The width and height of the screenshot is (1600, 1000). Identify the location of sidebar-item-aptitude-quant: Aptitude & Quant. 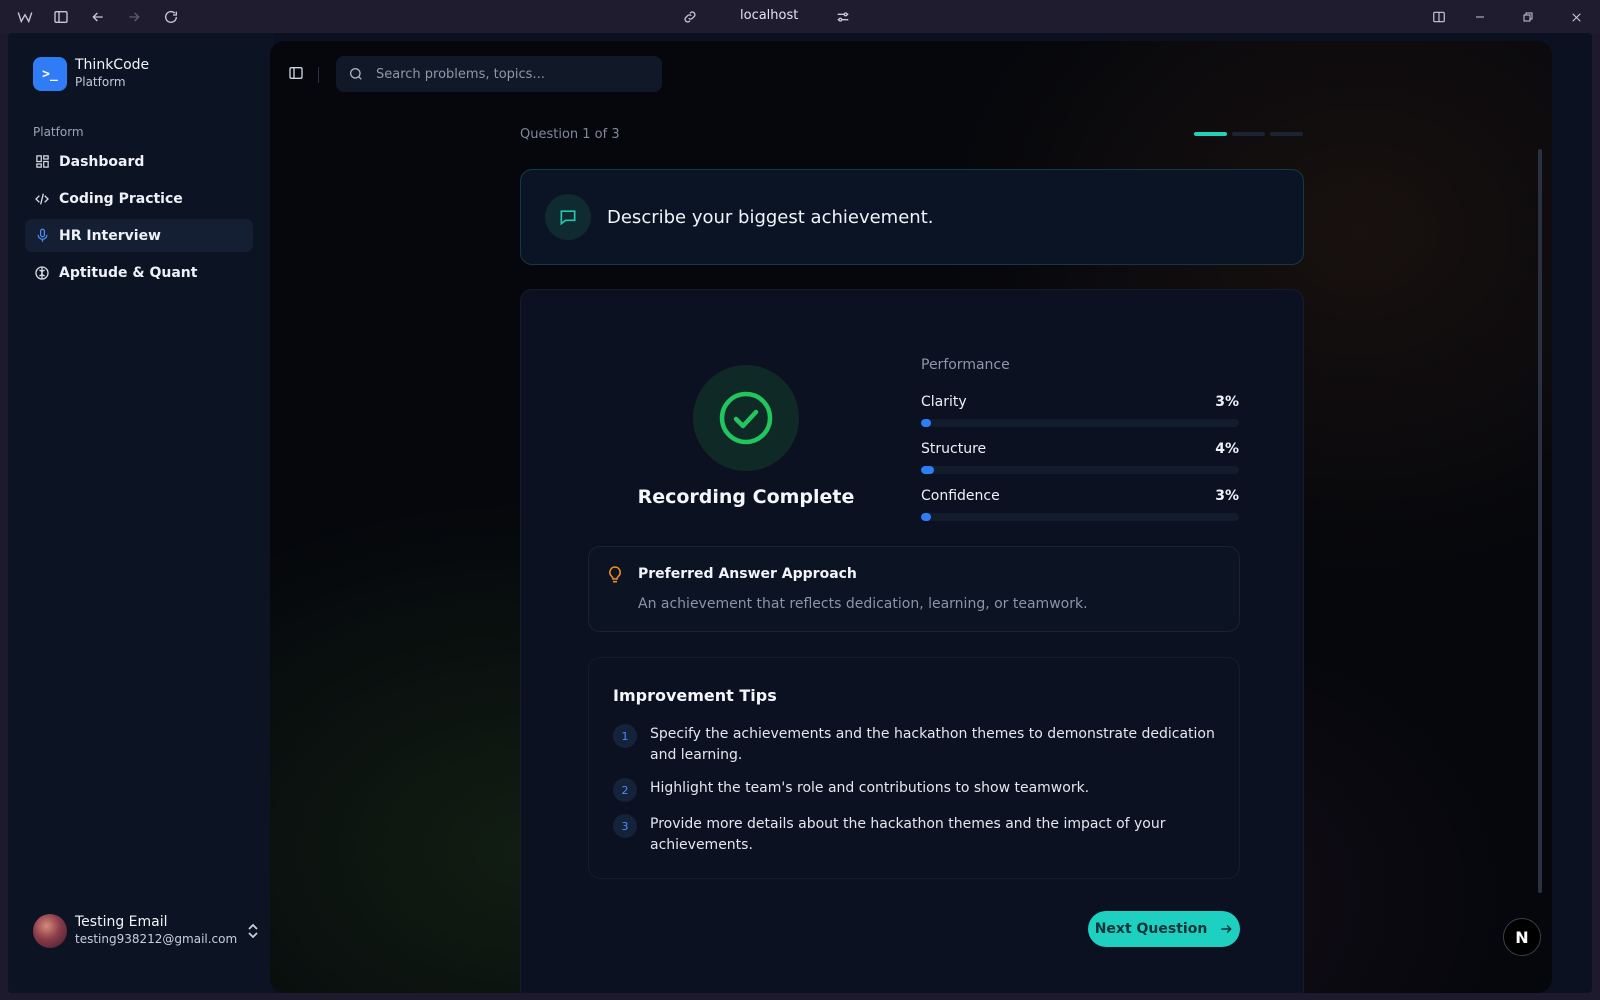
(139, 272).